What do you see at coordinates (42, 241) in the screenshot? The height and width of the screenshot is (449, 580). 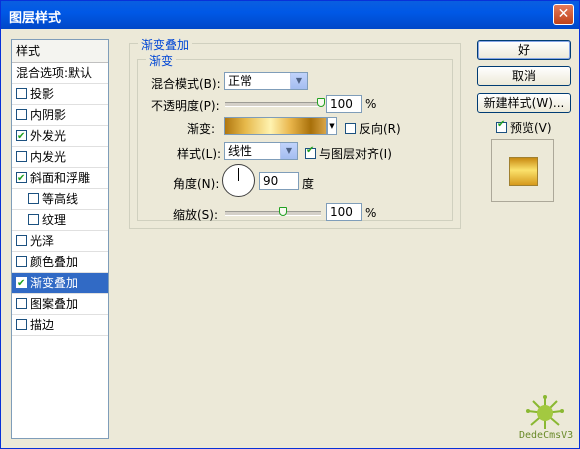 I see `style-list-item-label: 光泽` at bounding box center [42, 241].